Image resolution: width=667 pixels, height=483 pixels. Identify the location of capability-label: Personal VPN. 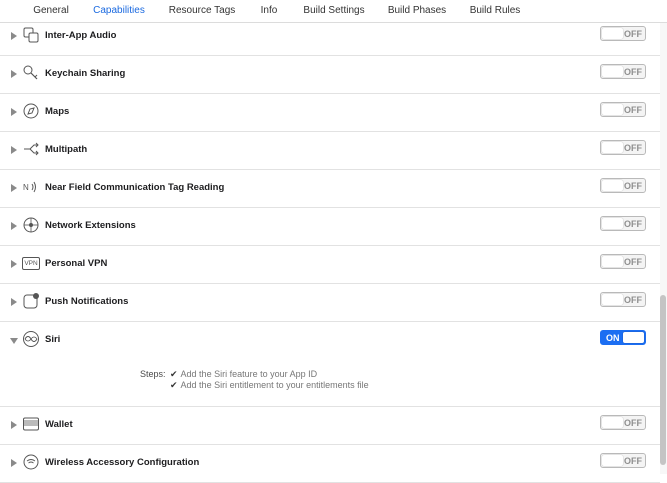
(76, 263).